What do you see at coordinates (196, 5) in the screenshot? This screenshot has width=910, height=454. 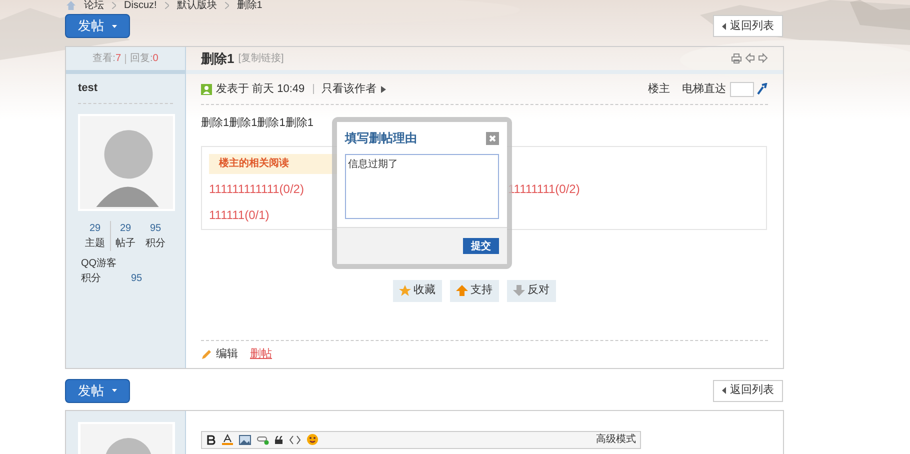 I see `breadcrumb-link: 默认版块` at bounding box center [196, 5].